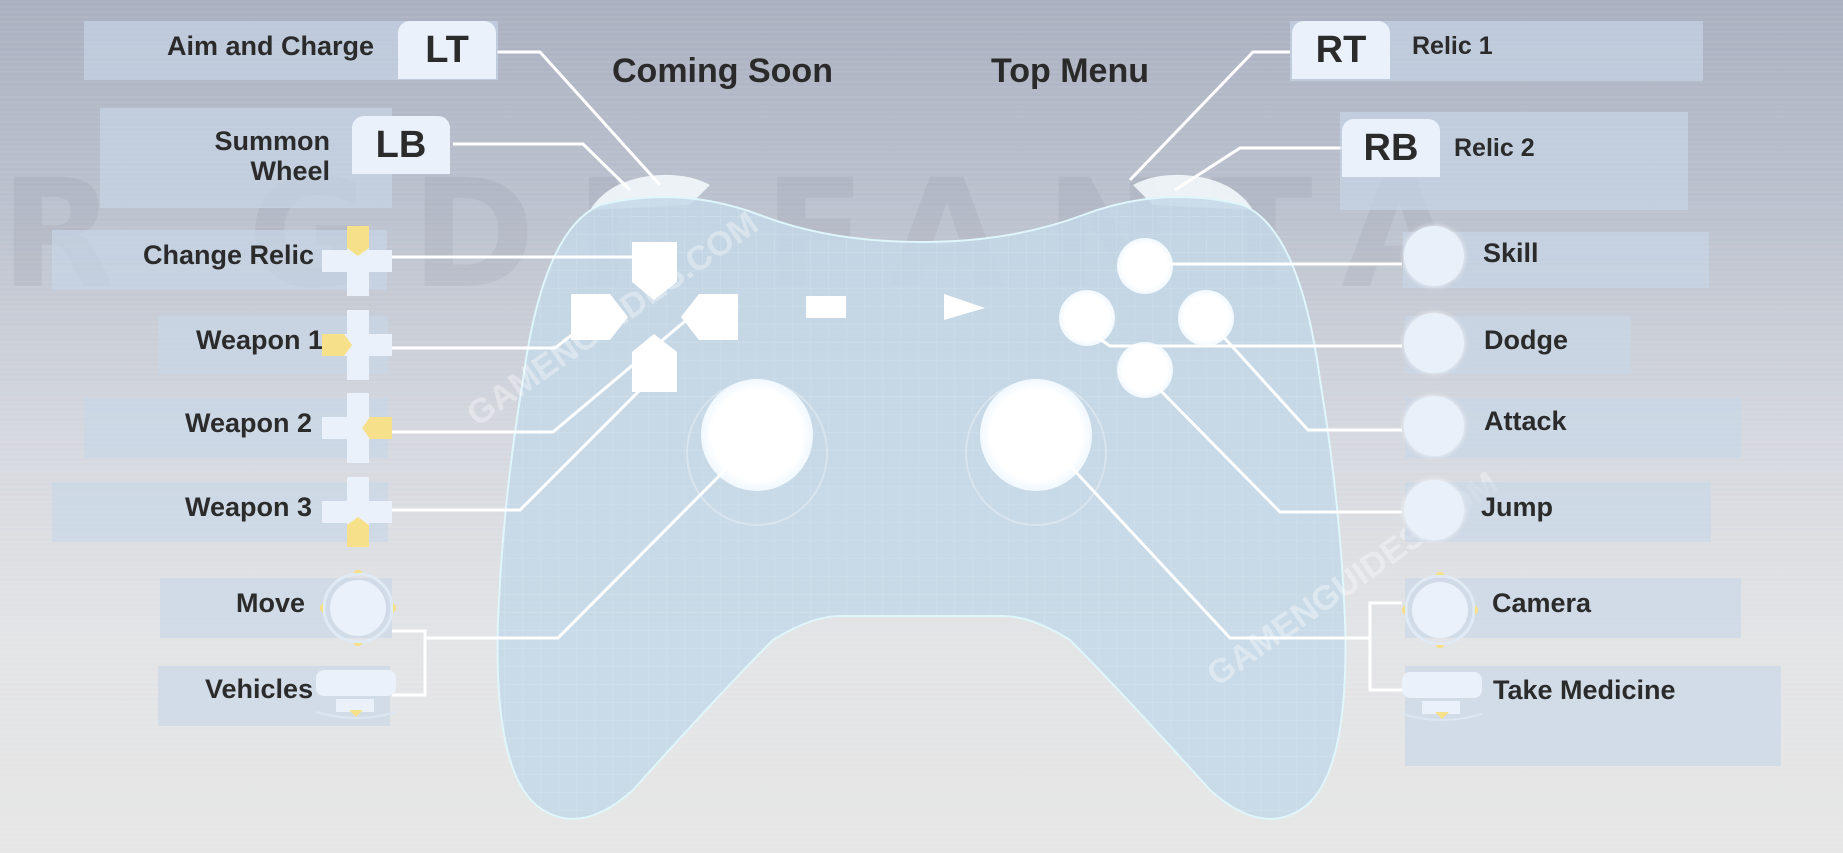 This screenshot has width=1843, height=853. Describe the element at coordinates (270, 46) in the screenshot. I see `action-aim-and-charge: Aim and Charge` at that location.